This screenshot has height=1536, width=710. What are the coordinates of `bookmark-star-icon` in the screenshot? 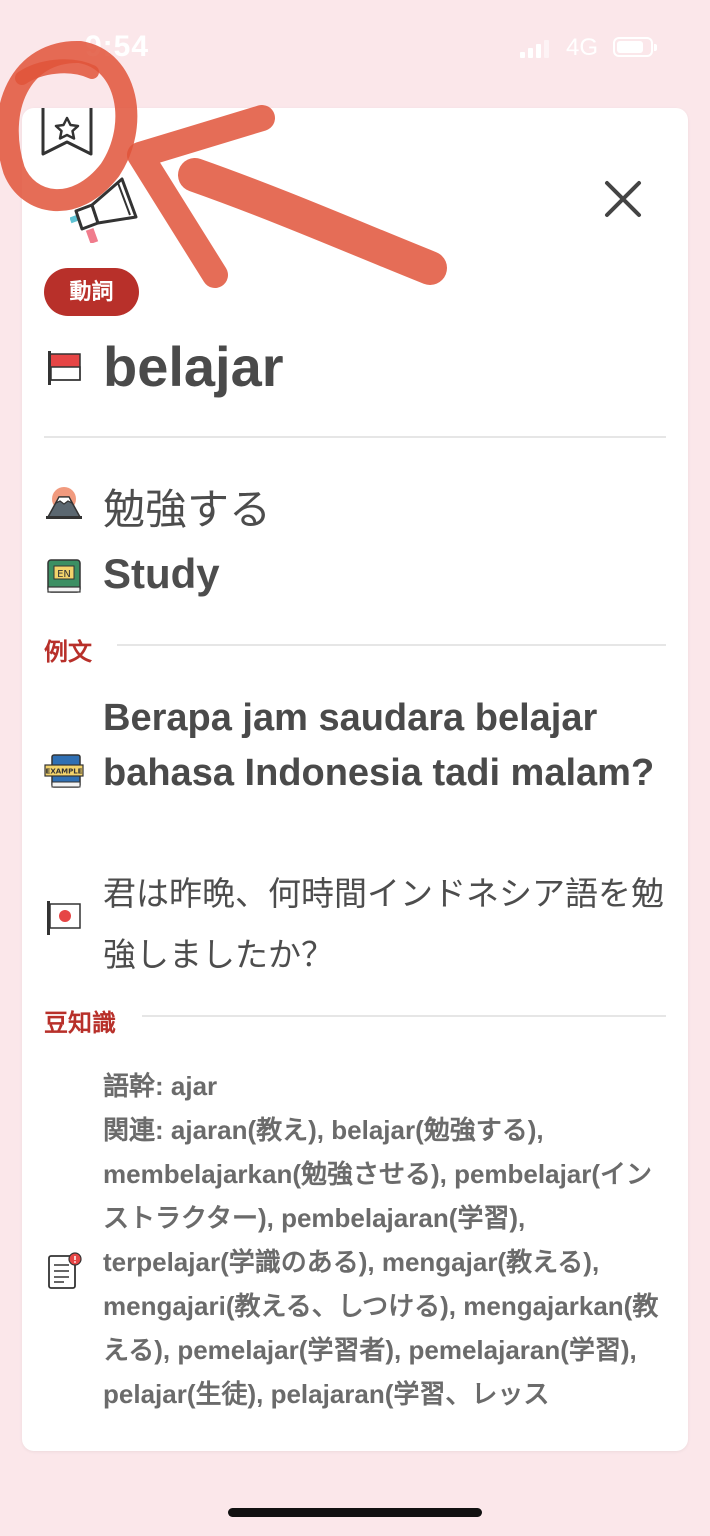 It's located at (67, 132).